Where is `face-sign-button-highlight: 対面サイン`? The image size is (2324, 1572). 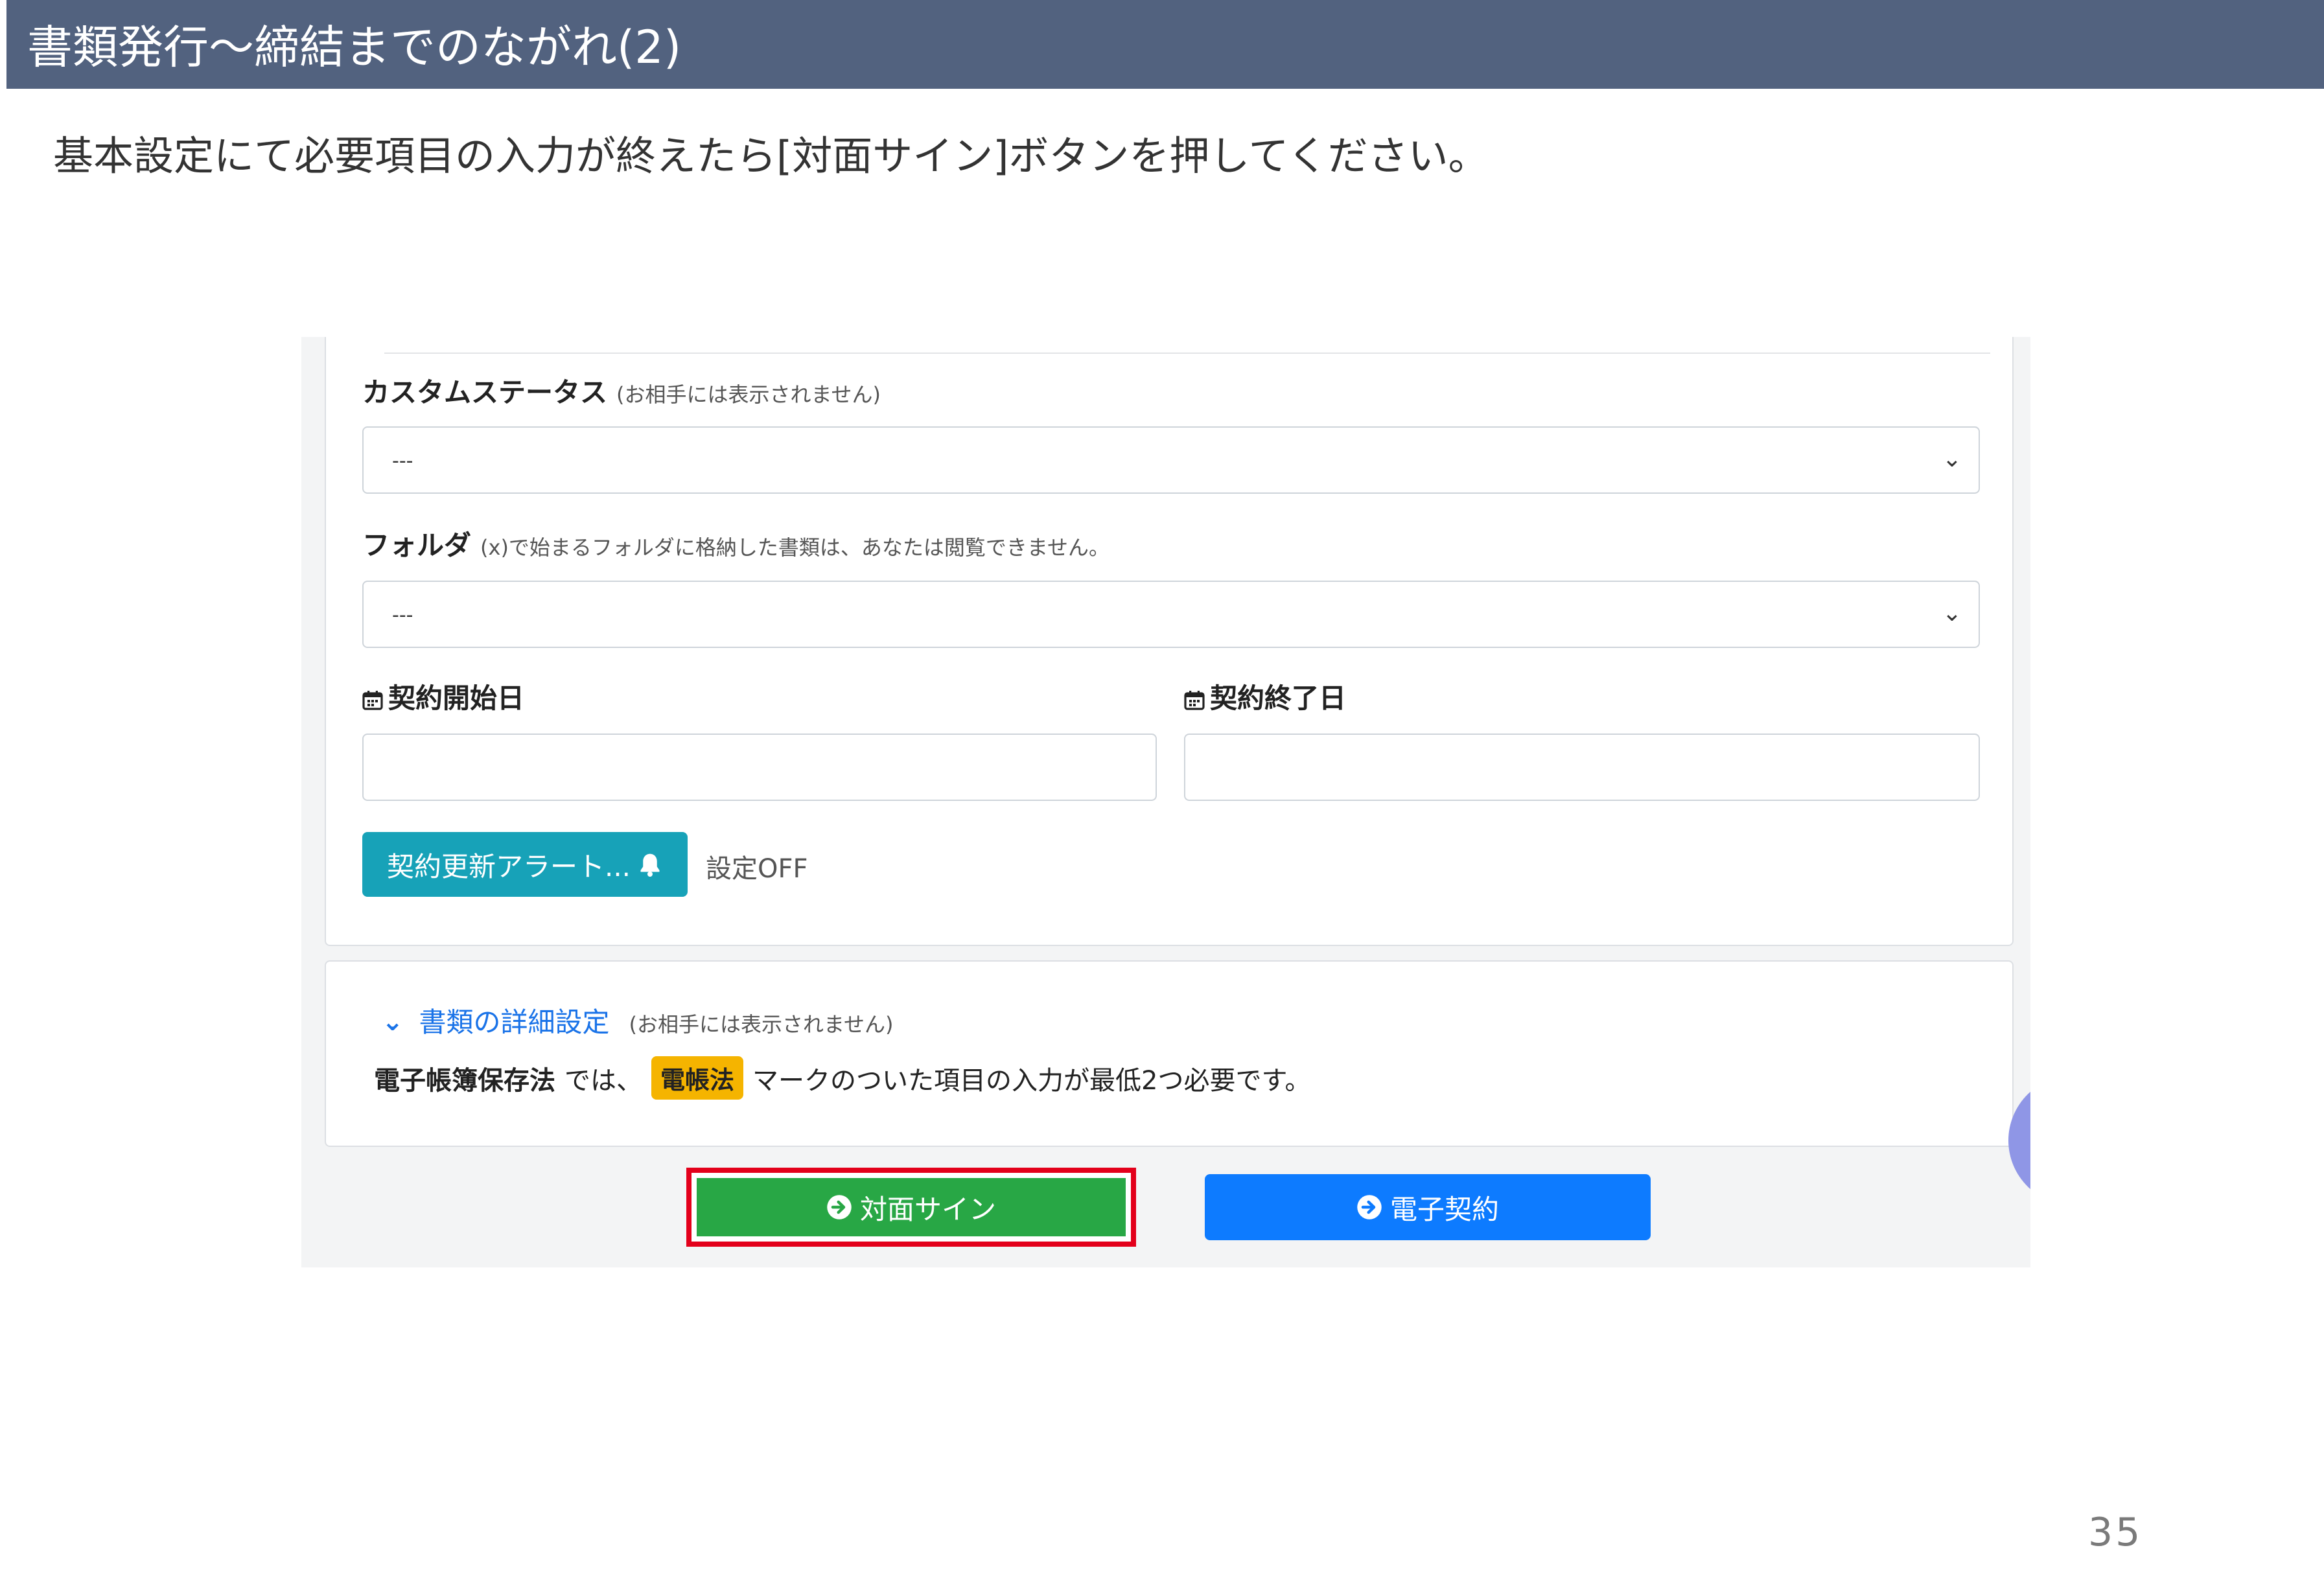
face-sign-button-highlight: 対面サイン is located at coordinates (911, 1208).